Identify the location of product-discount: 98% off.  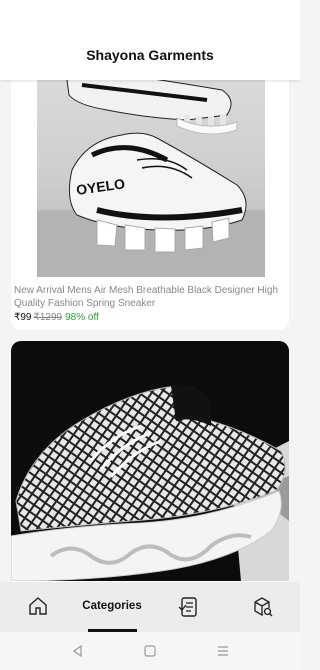
(82, 317).